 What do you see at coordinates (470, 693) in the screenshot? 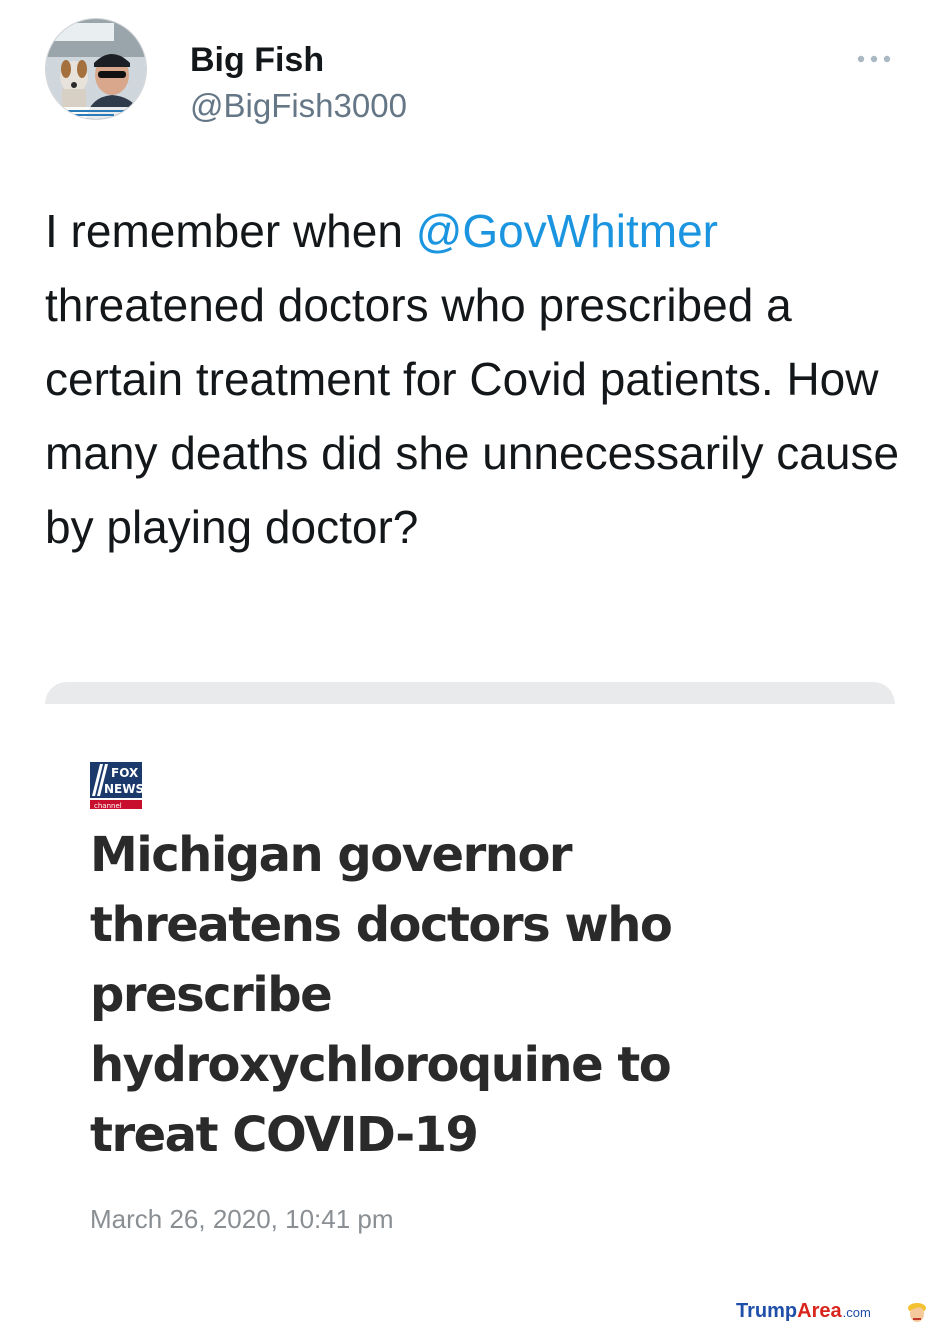
I see `card-divider` at bounding box center [470, 693].